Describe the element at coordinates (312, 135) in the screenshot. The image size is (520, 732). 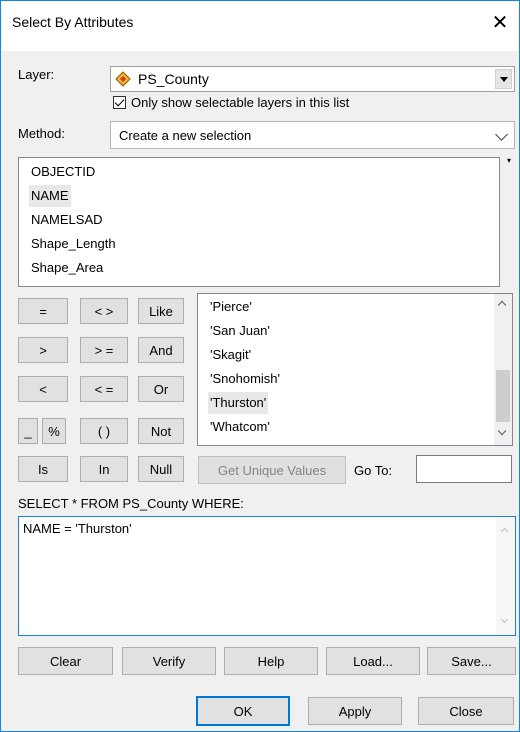
I see `method-dropdown: Create a new selection` at that location.